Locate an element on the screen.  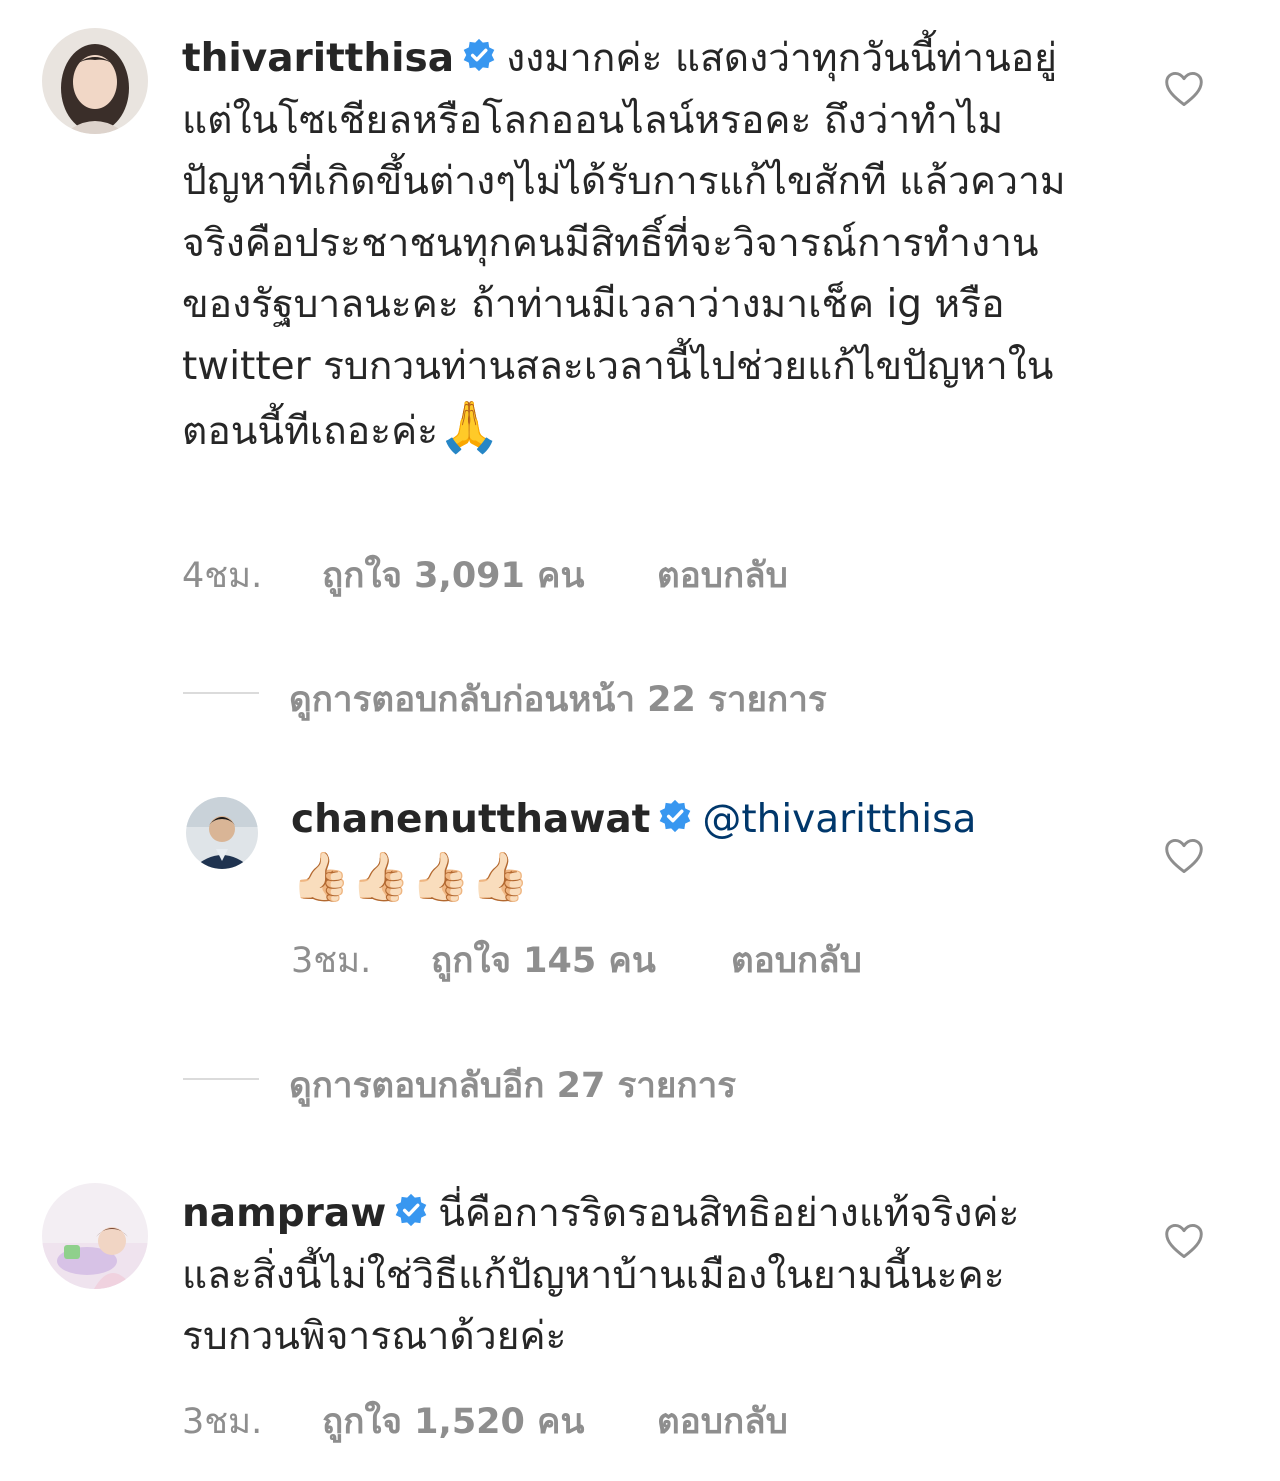
thumbs-up-emoji: 👍🏻👍🏻👍🏻👍🏻 is located at coordinates (411, 877).